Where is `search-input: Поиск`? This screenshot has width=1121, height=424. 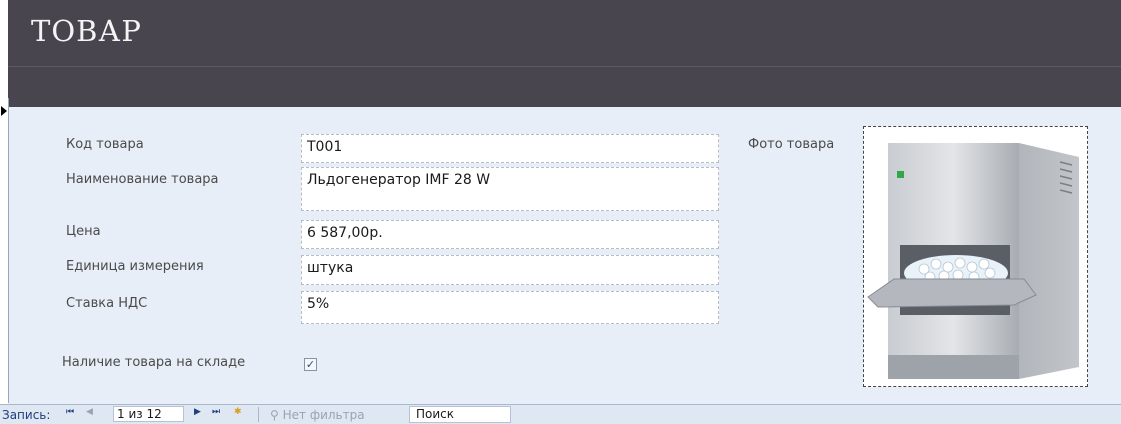
search-input: Поиск is located at coordinates (460, 414).